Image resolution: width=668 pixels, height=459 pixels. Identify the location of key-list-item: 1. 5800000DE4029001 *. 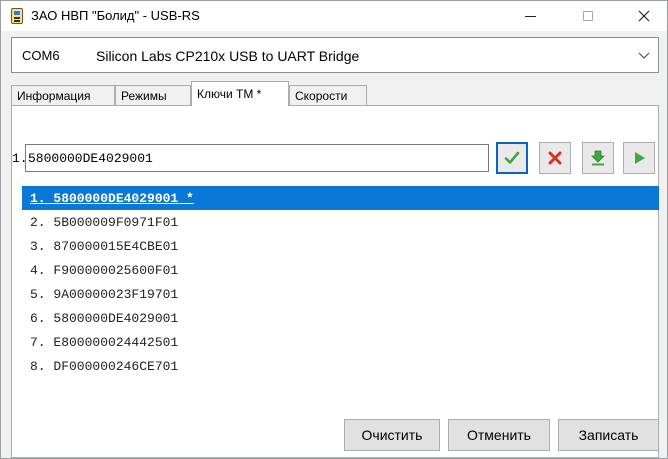
(340, 198).